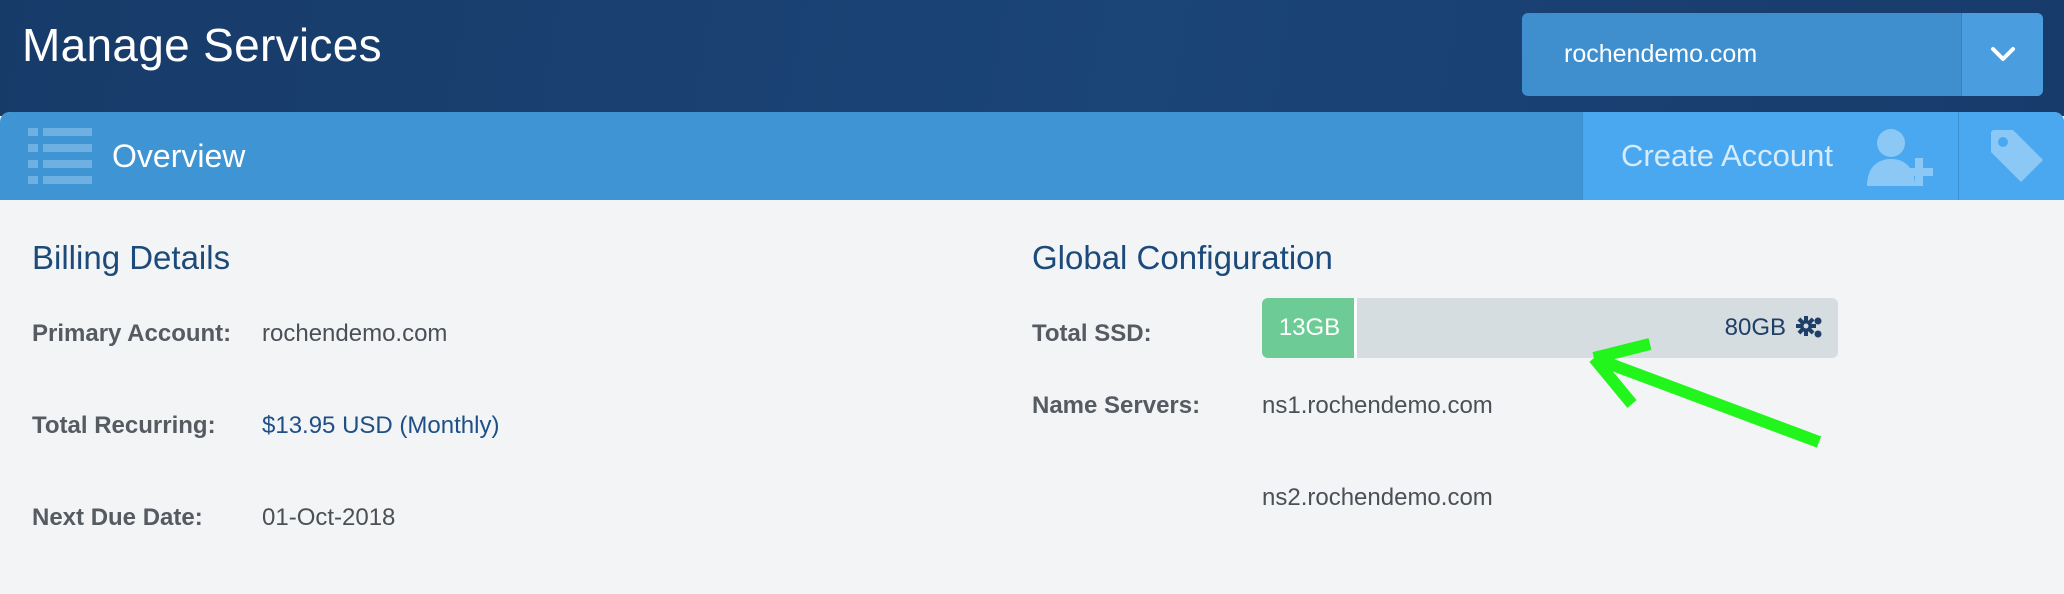 The image size is (2064, 594). What do you see at coordinates (1116, 405) in the screenshot?
I see `name-servers-label: Name Servers:` at bounding box center [1116, 405].